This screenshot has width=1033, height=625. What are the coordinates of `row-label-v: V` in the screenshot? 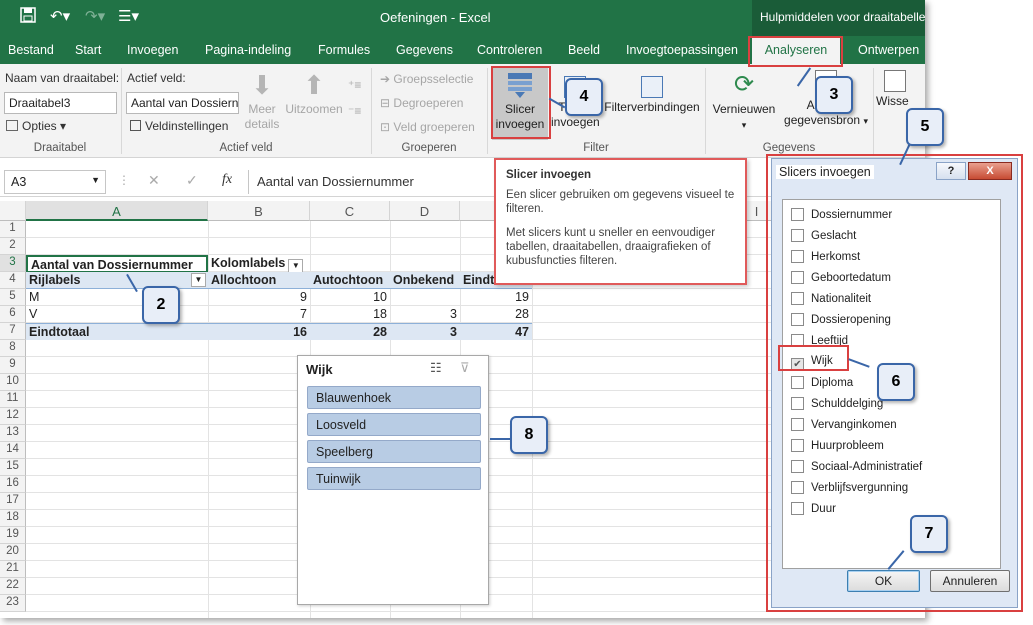 It's located at (117, 314).